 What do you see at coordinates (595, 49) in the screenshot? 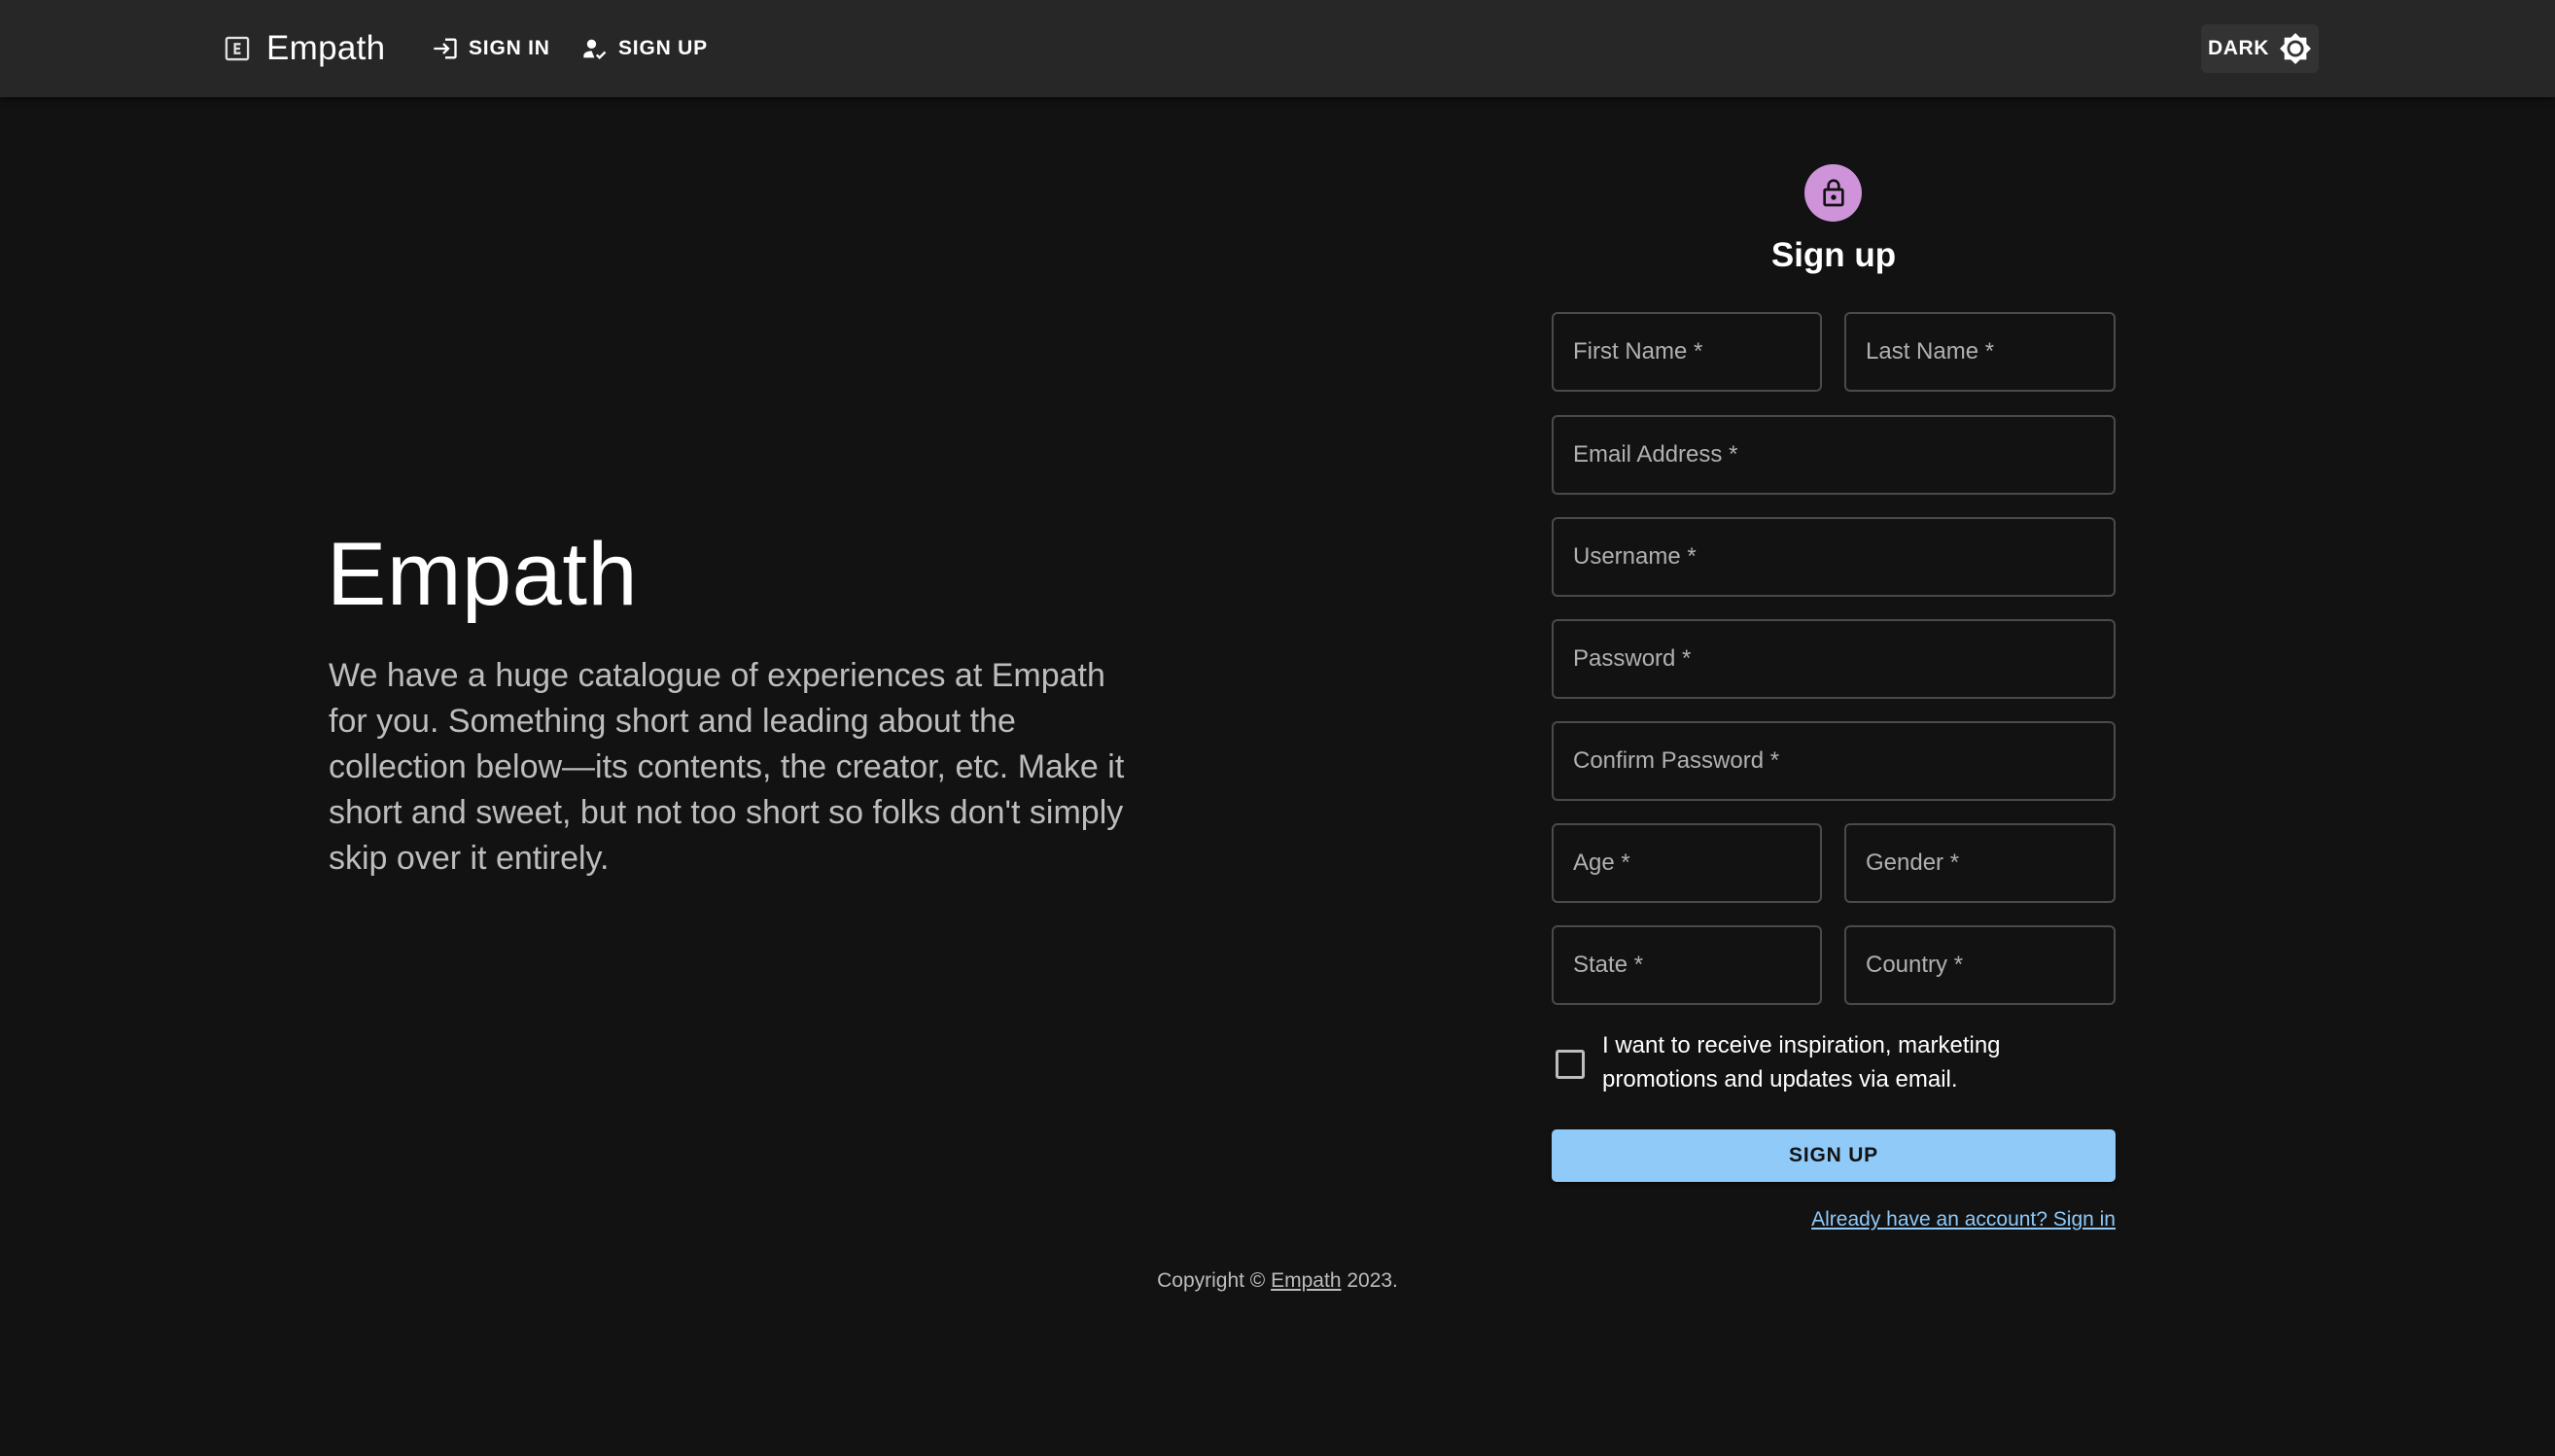
I see `person-add-icon` at bounding box center [595, 49].